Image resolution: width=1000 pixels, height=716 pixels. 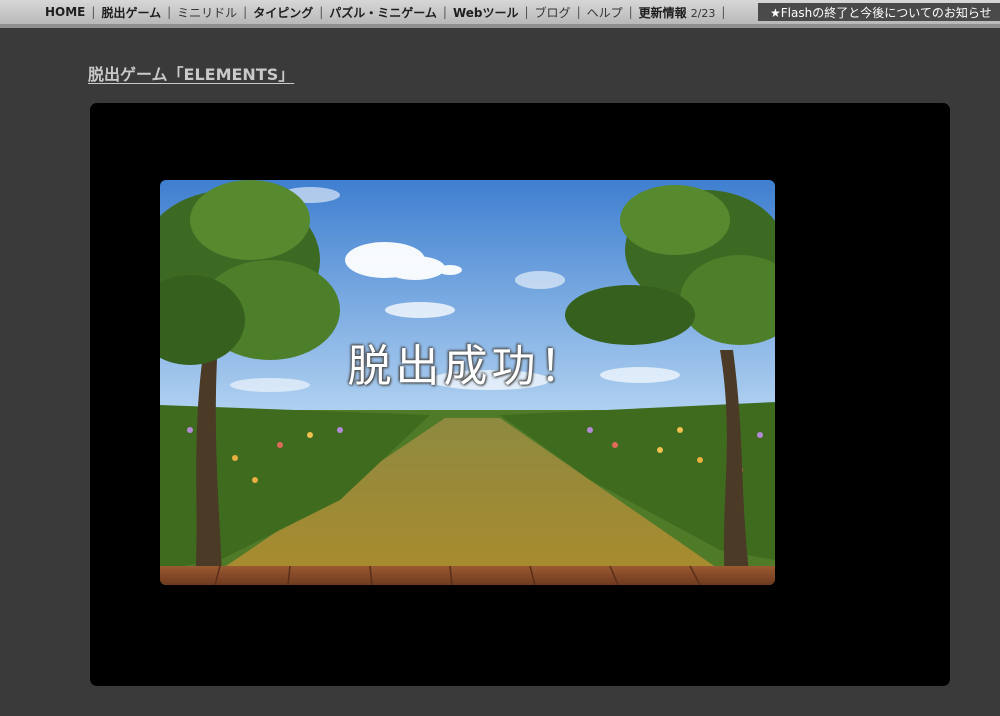 I want to click on nav-updates-label: 更新情報, so click(x=662, y=12).